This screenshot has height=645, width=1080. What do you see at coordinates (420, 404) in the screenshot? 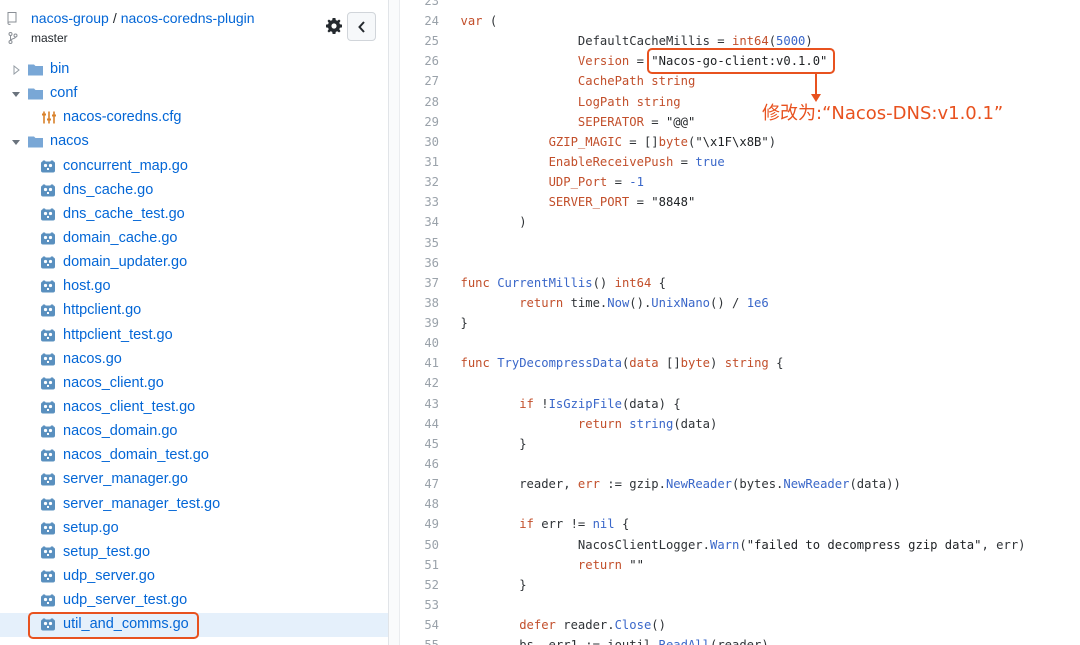
I see `line-number: 43` at bounding box center [420, 404].